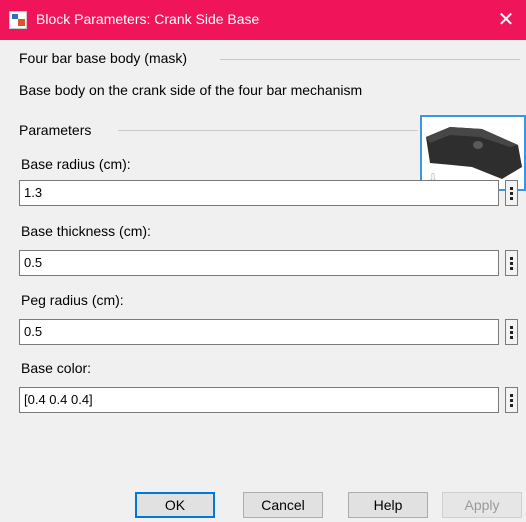 This screenshot has height=522, width=526. Describe the element at coordinates (259, 263) in the screenshot. I see `base-thickness-input: 0.5` at that location.